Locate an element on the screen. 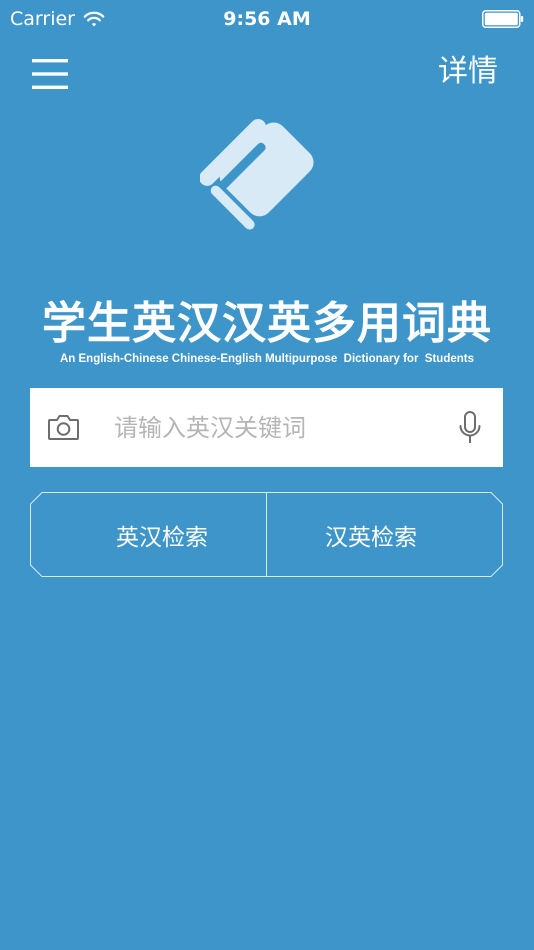 Image resolution: width=534 pixels, height=950 pixels. app-title: 学生英汉汉英多用词典 is located at coordinates (267, 323).